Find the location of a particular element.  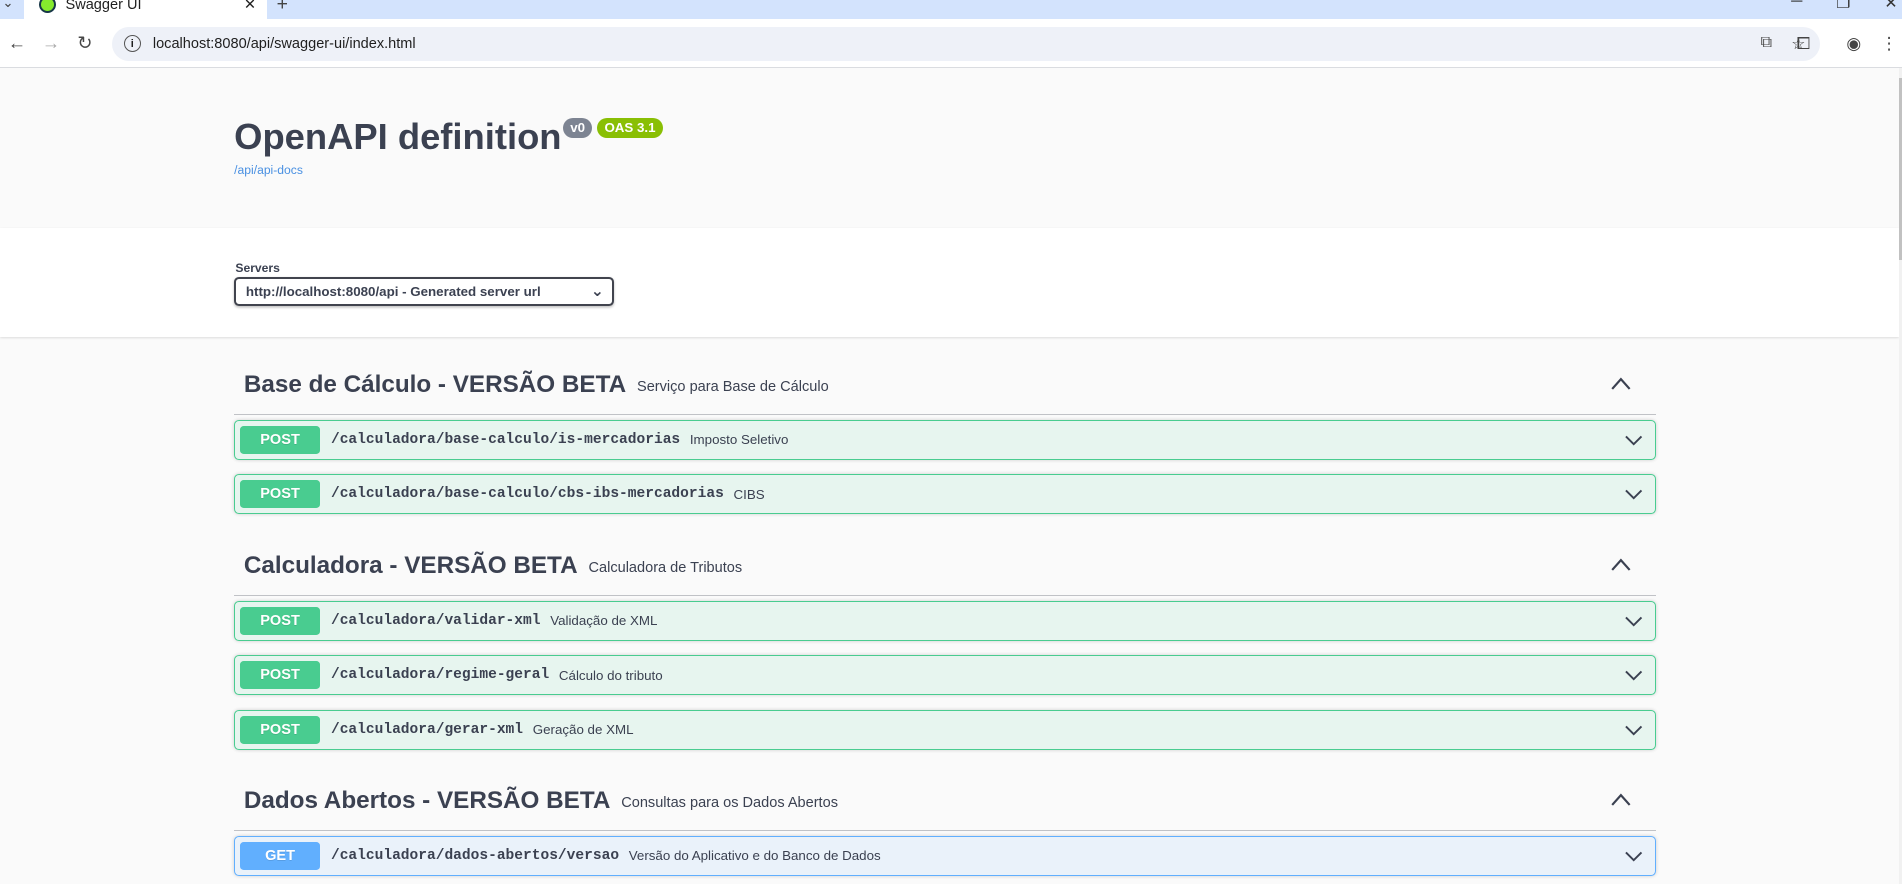

operation-summary: Imposto Seletivo is located at coordinates (739, 440).